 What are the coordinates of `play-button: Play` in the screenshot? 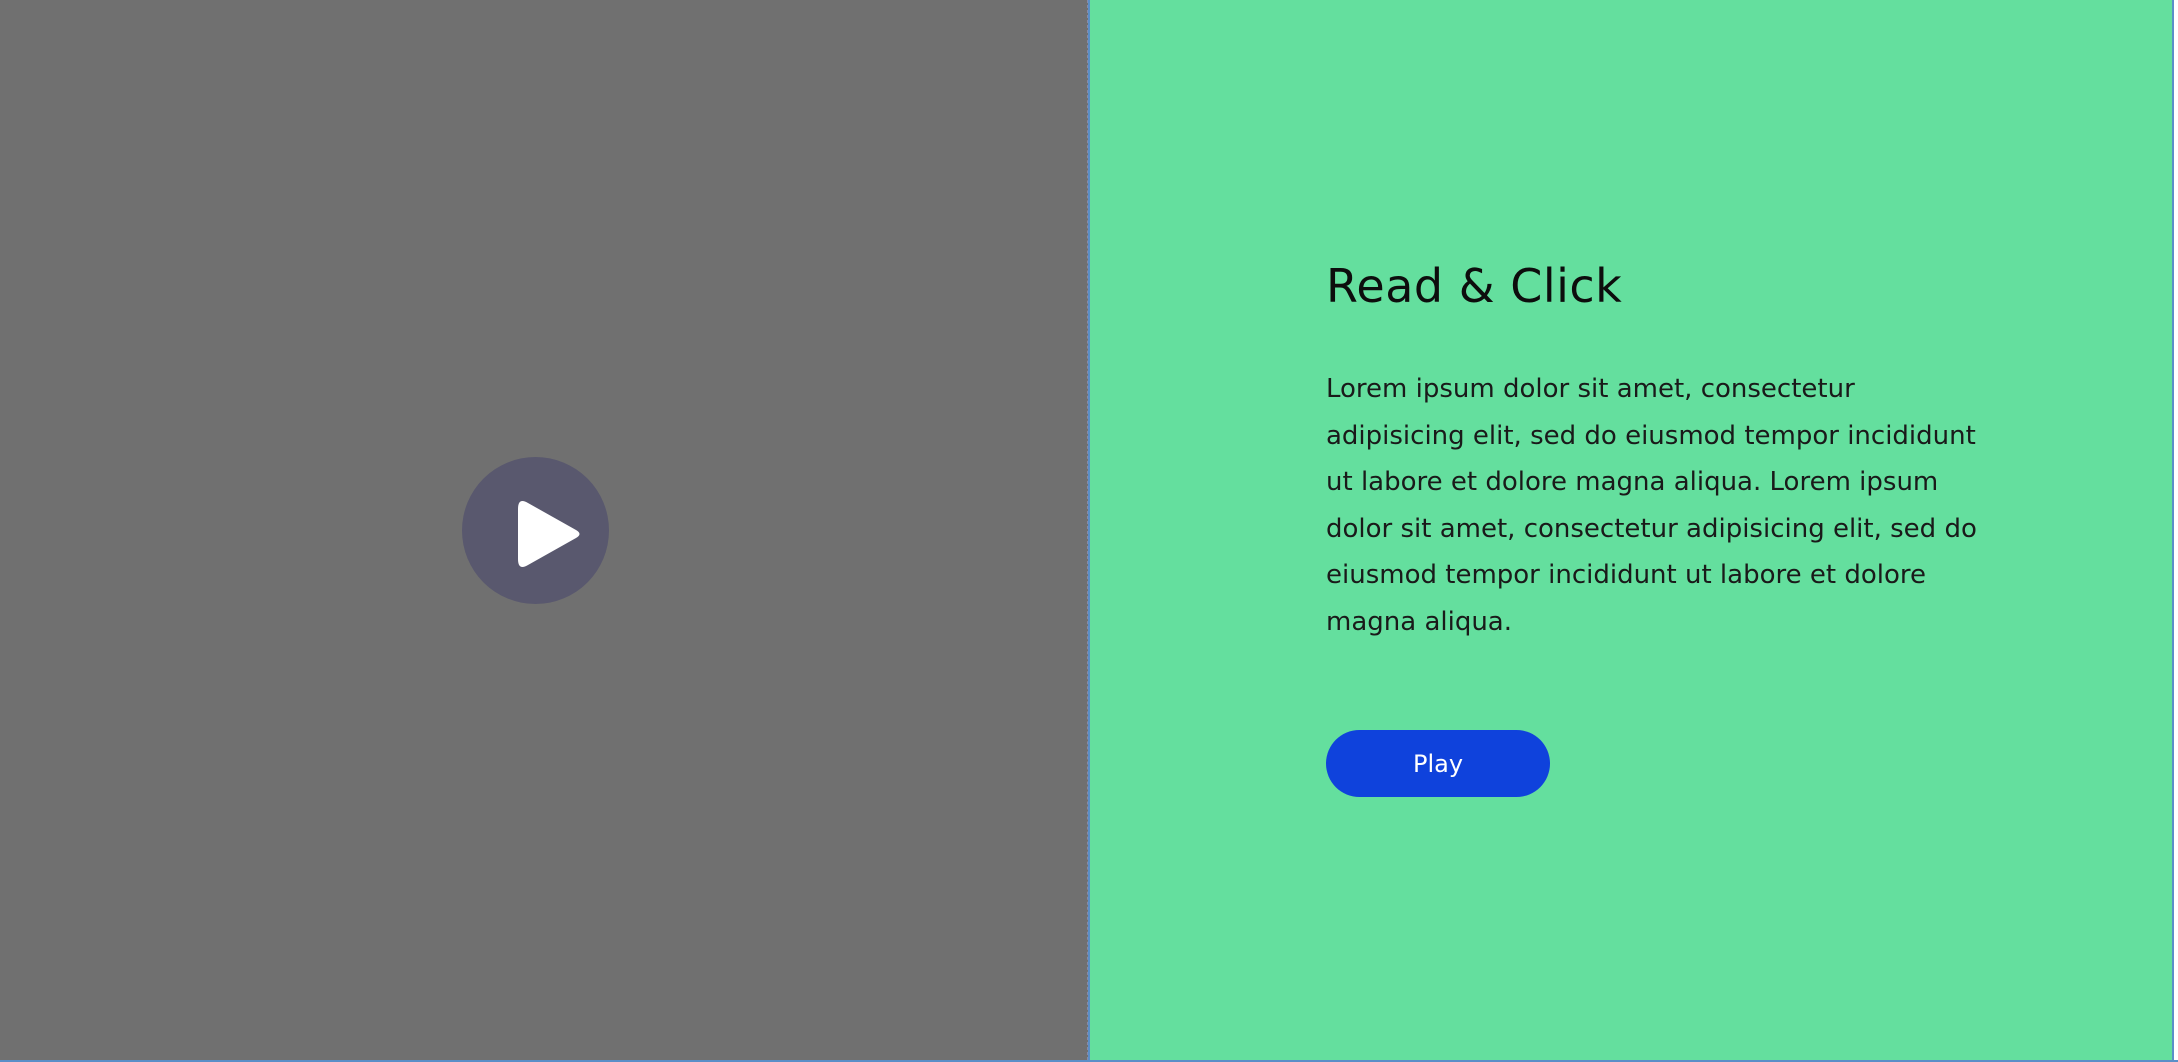 It's located at (1438, 763).